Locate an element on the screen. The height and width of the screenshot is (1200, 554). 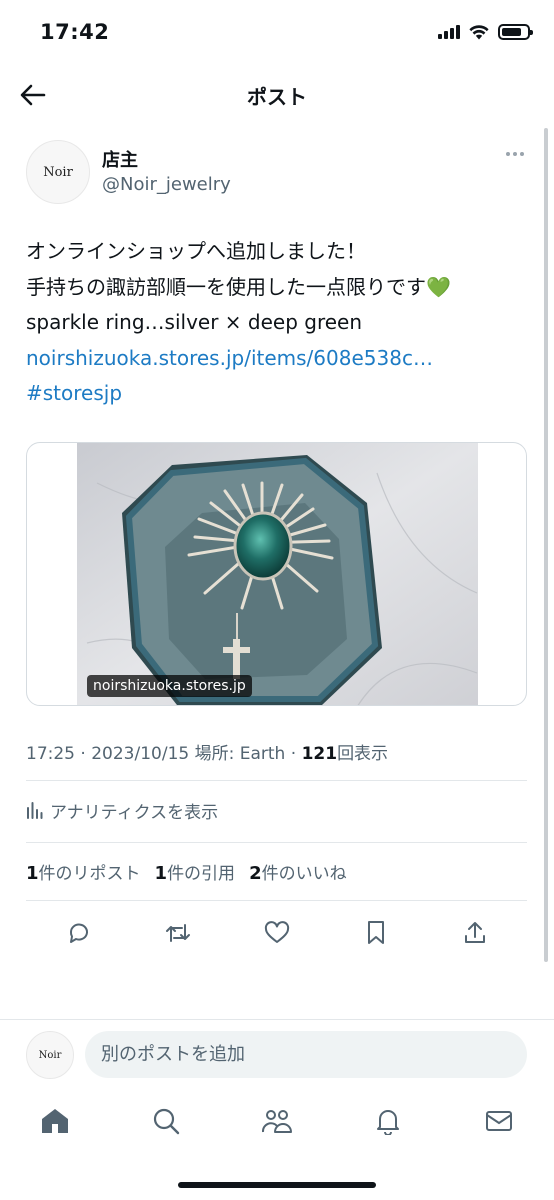
post-hashtag: #storesjp is located at coordinates (276, 394).